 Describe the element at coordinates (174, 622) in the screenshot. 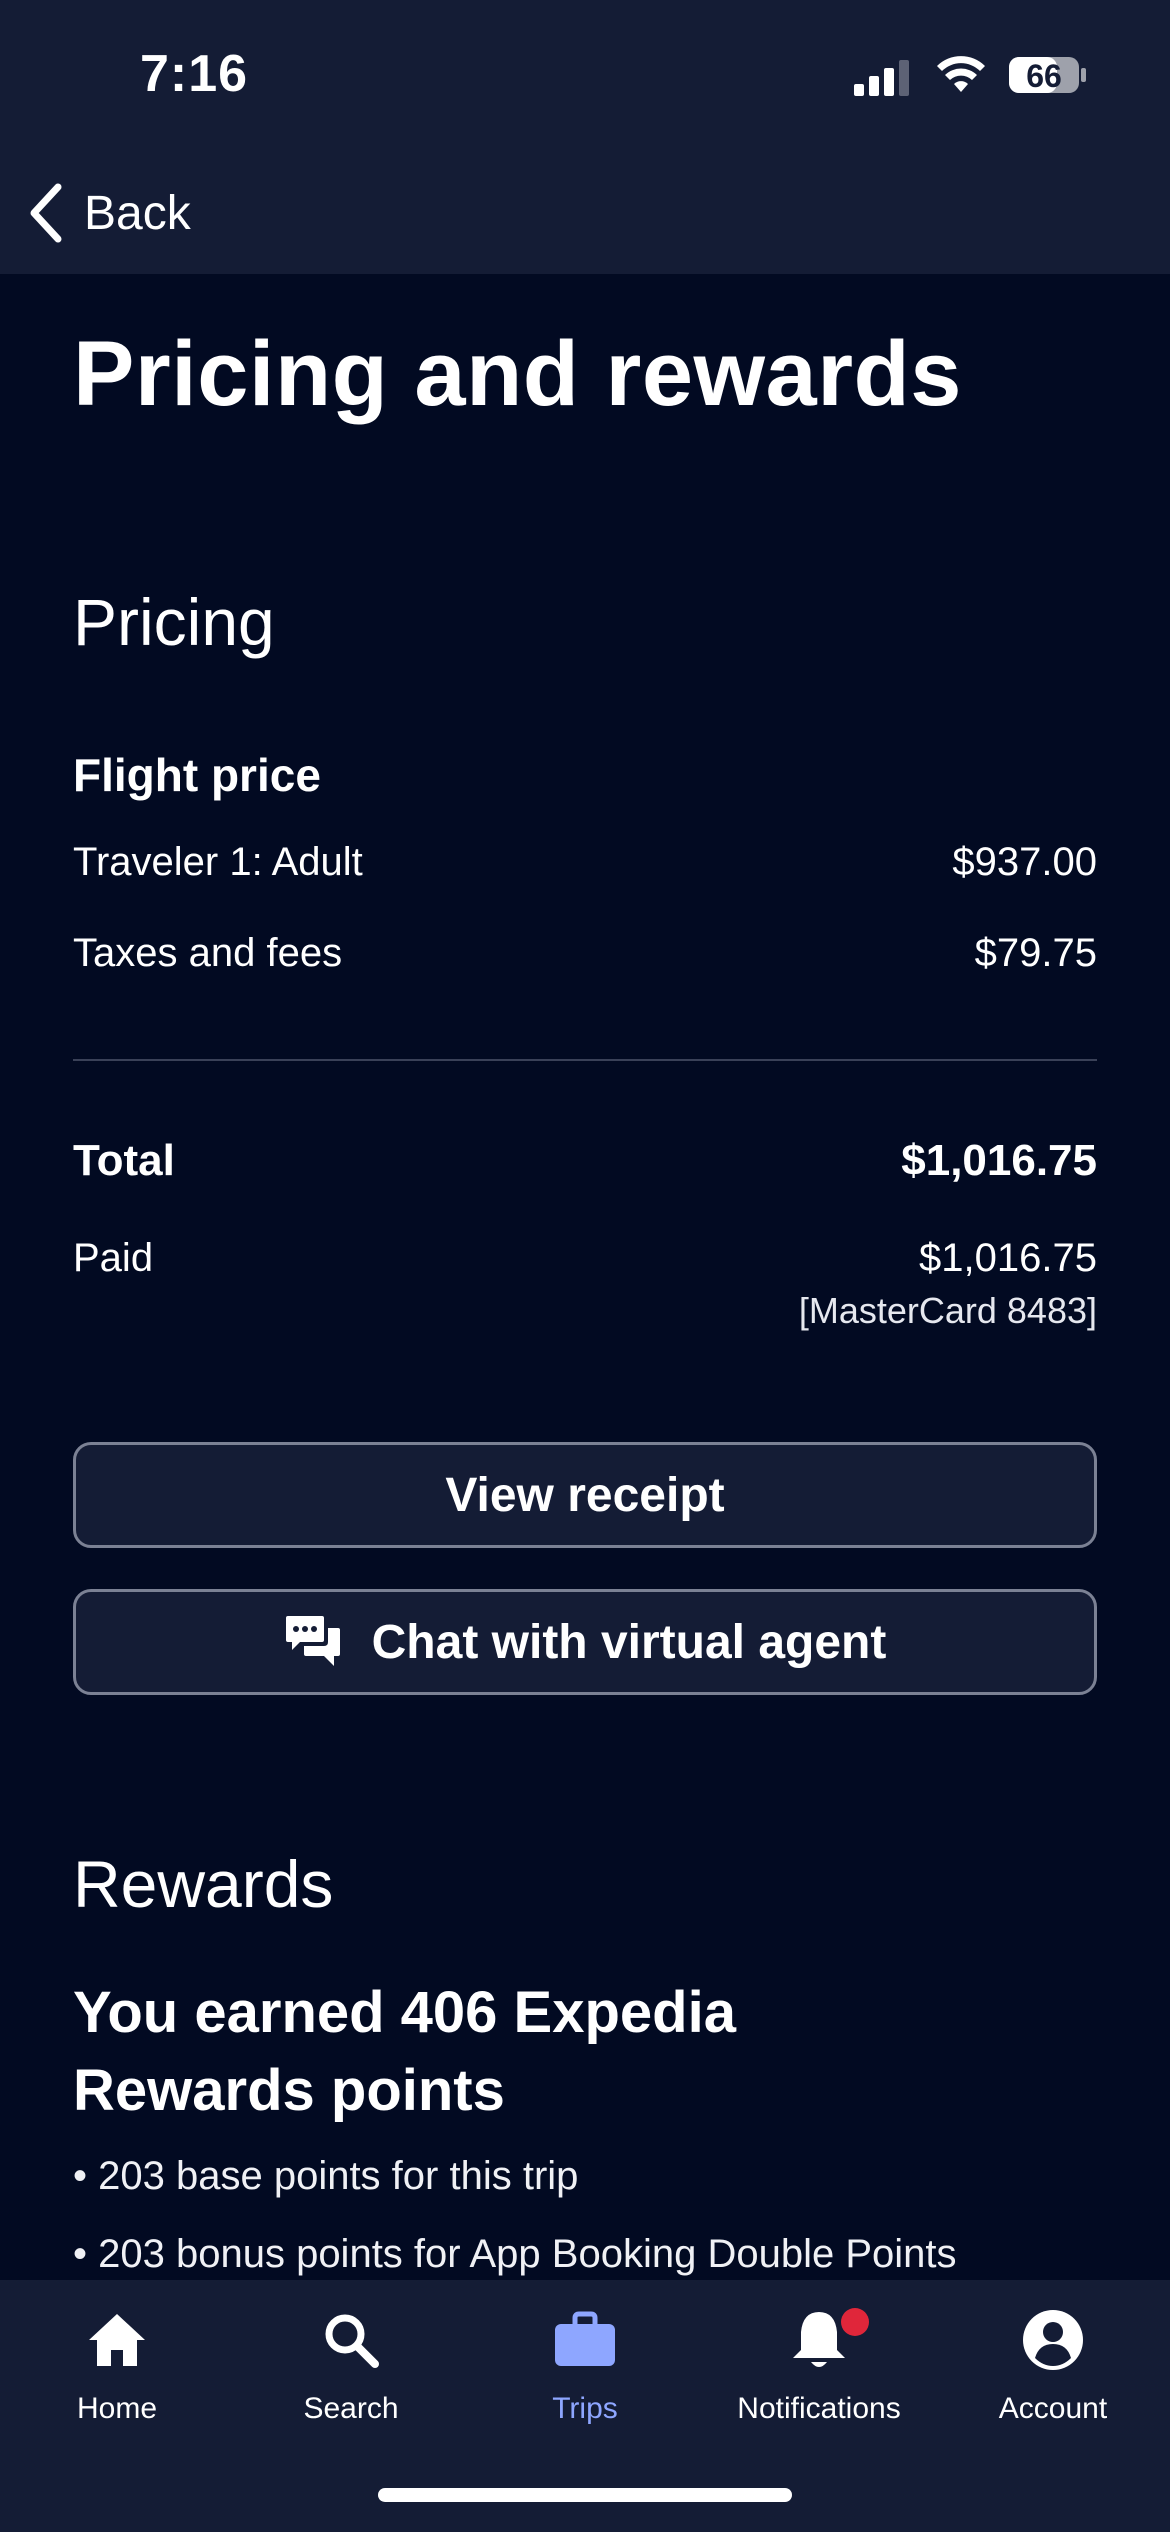

I see `pricing-section-title: Pricing` at that location.